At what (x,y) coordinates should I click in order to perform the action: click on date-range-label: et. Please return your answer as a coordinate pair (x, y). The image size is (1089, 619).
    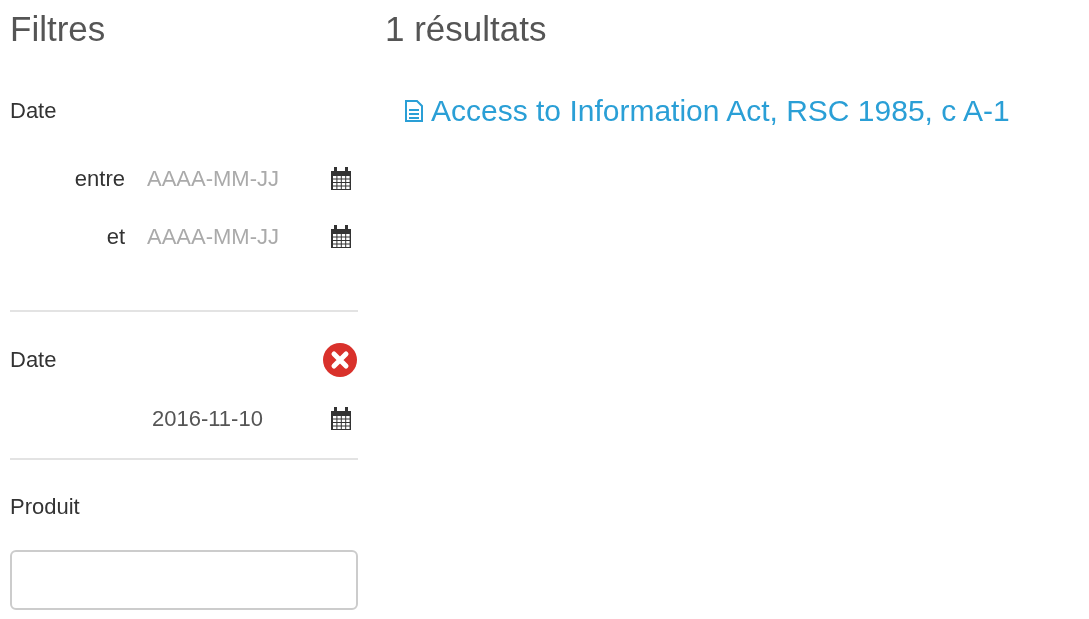
    Looking at the image, I should click on (115, 237).